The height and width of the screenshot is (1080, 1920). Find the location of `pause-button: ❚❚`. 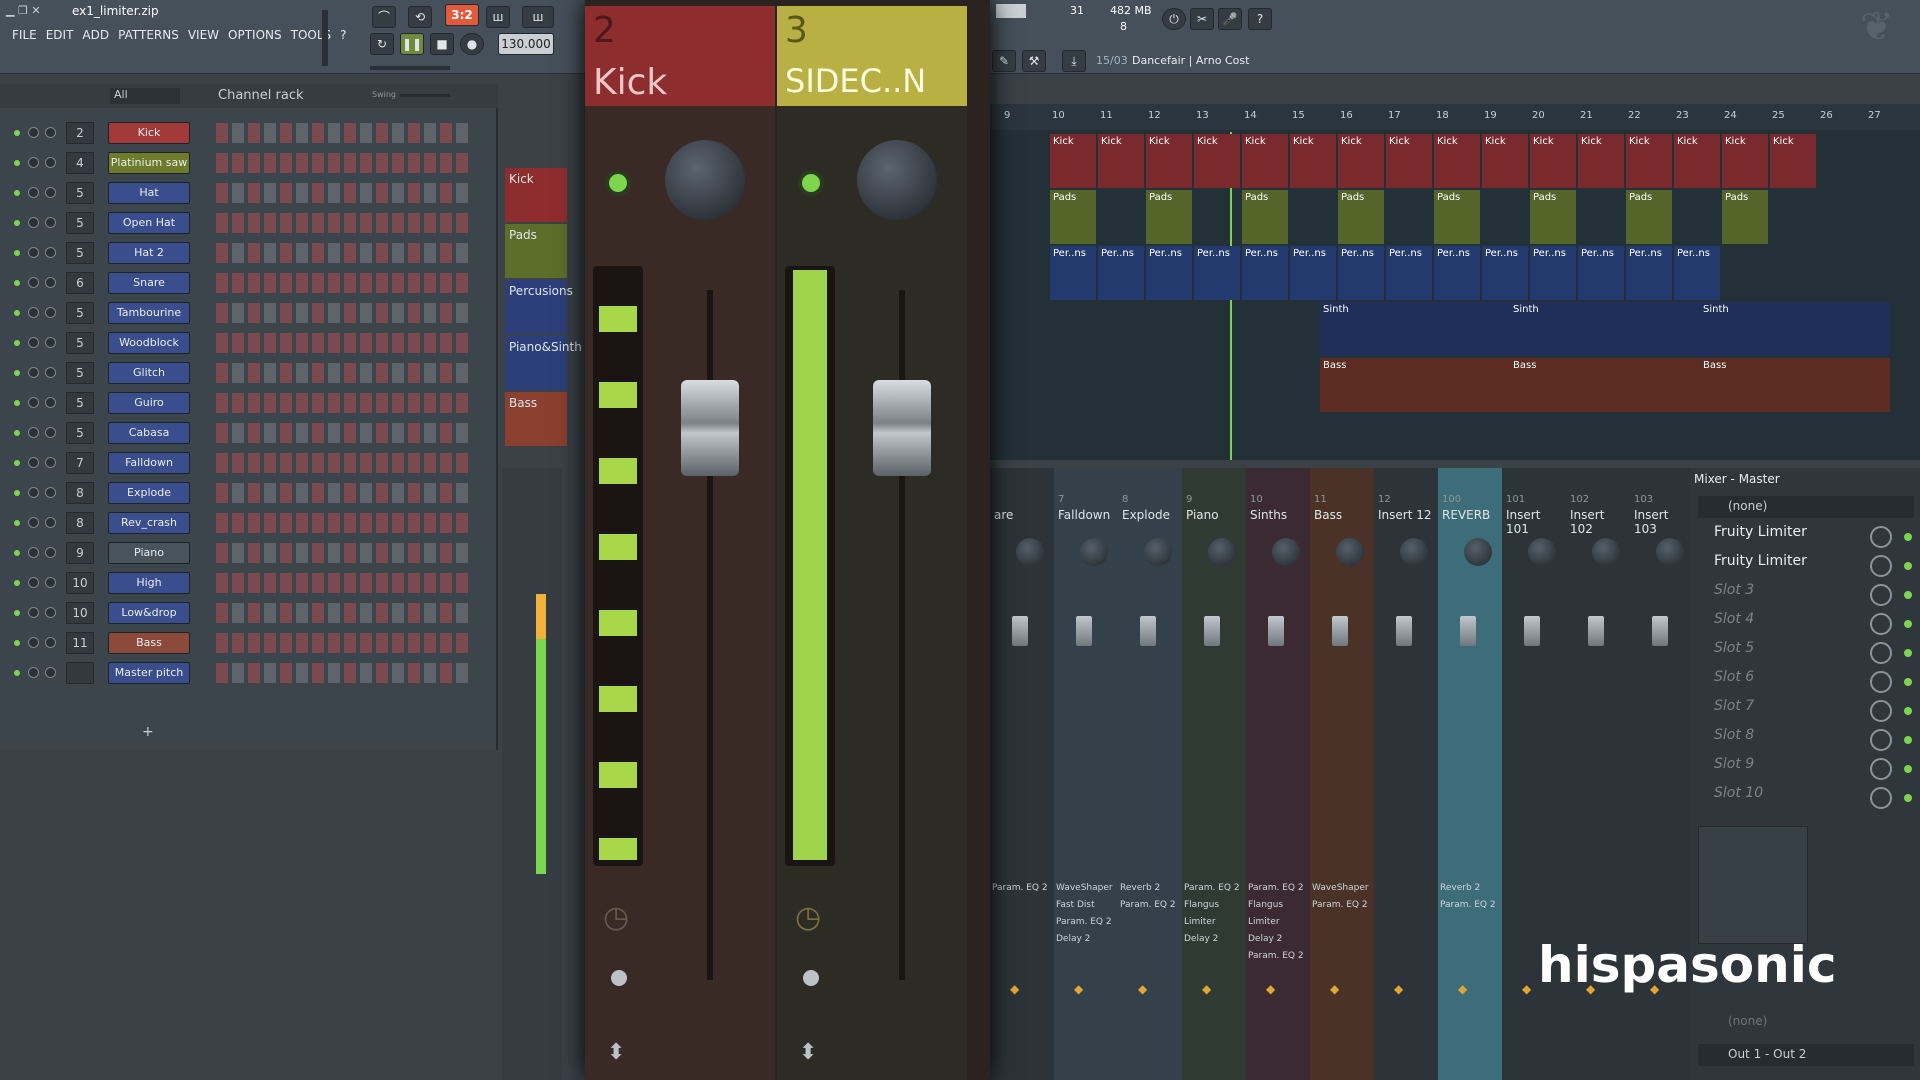

pause-button: ❚❚ is located at coordinates (412, 44).